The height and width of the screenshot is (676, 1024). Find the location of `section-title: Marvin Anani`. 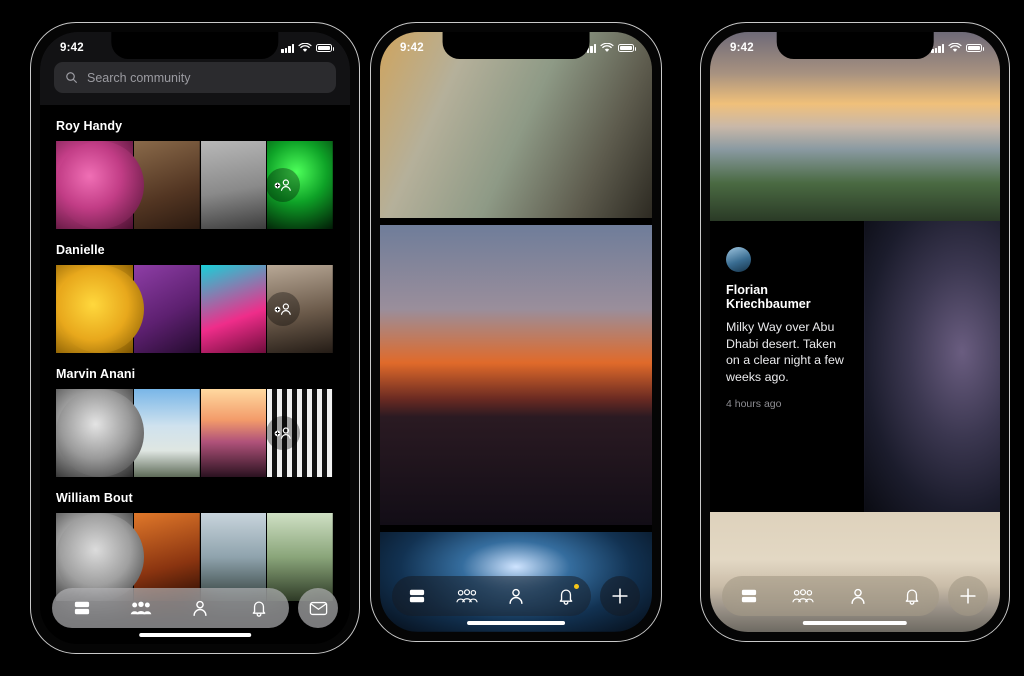

section-title: Marvin Anani is located at coordinates (96, 374).